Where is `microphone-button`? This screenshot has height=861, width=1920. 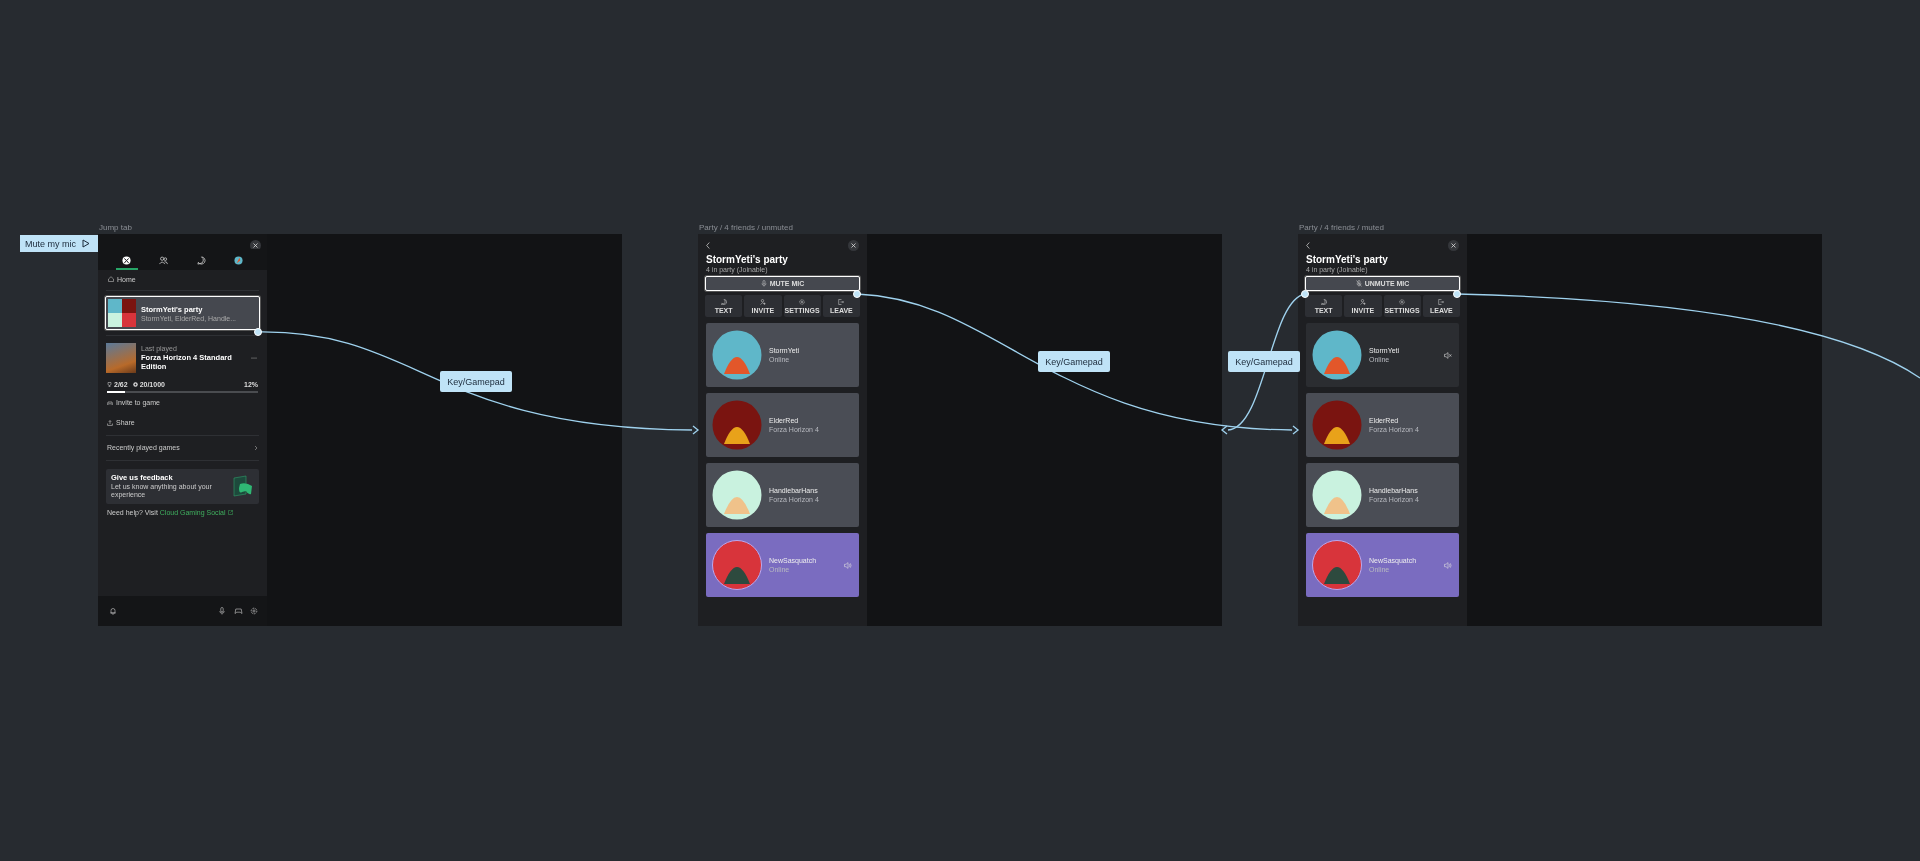
microphone-button is located at coordinates (222, 611).